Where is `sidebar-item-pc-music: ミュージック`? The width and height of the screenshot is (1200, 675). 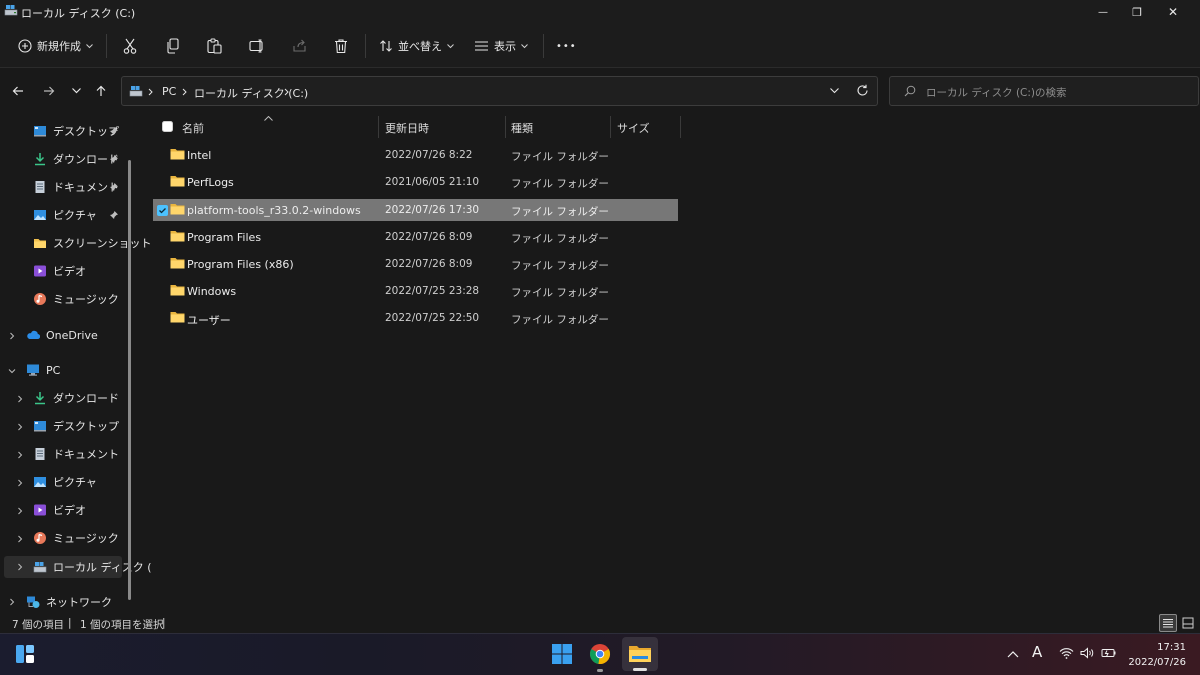 sidebar-item-pc-music: ミュージック is located at coordinates (76, 538).